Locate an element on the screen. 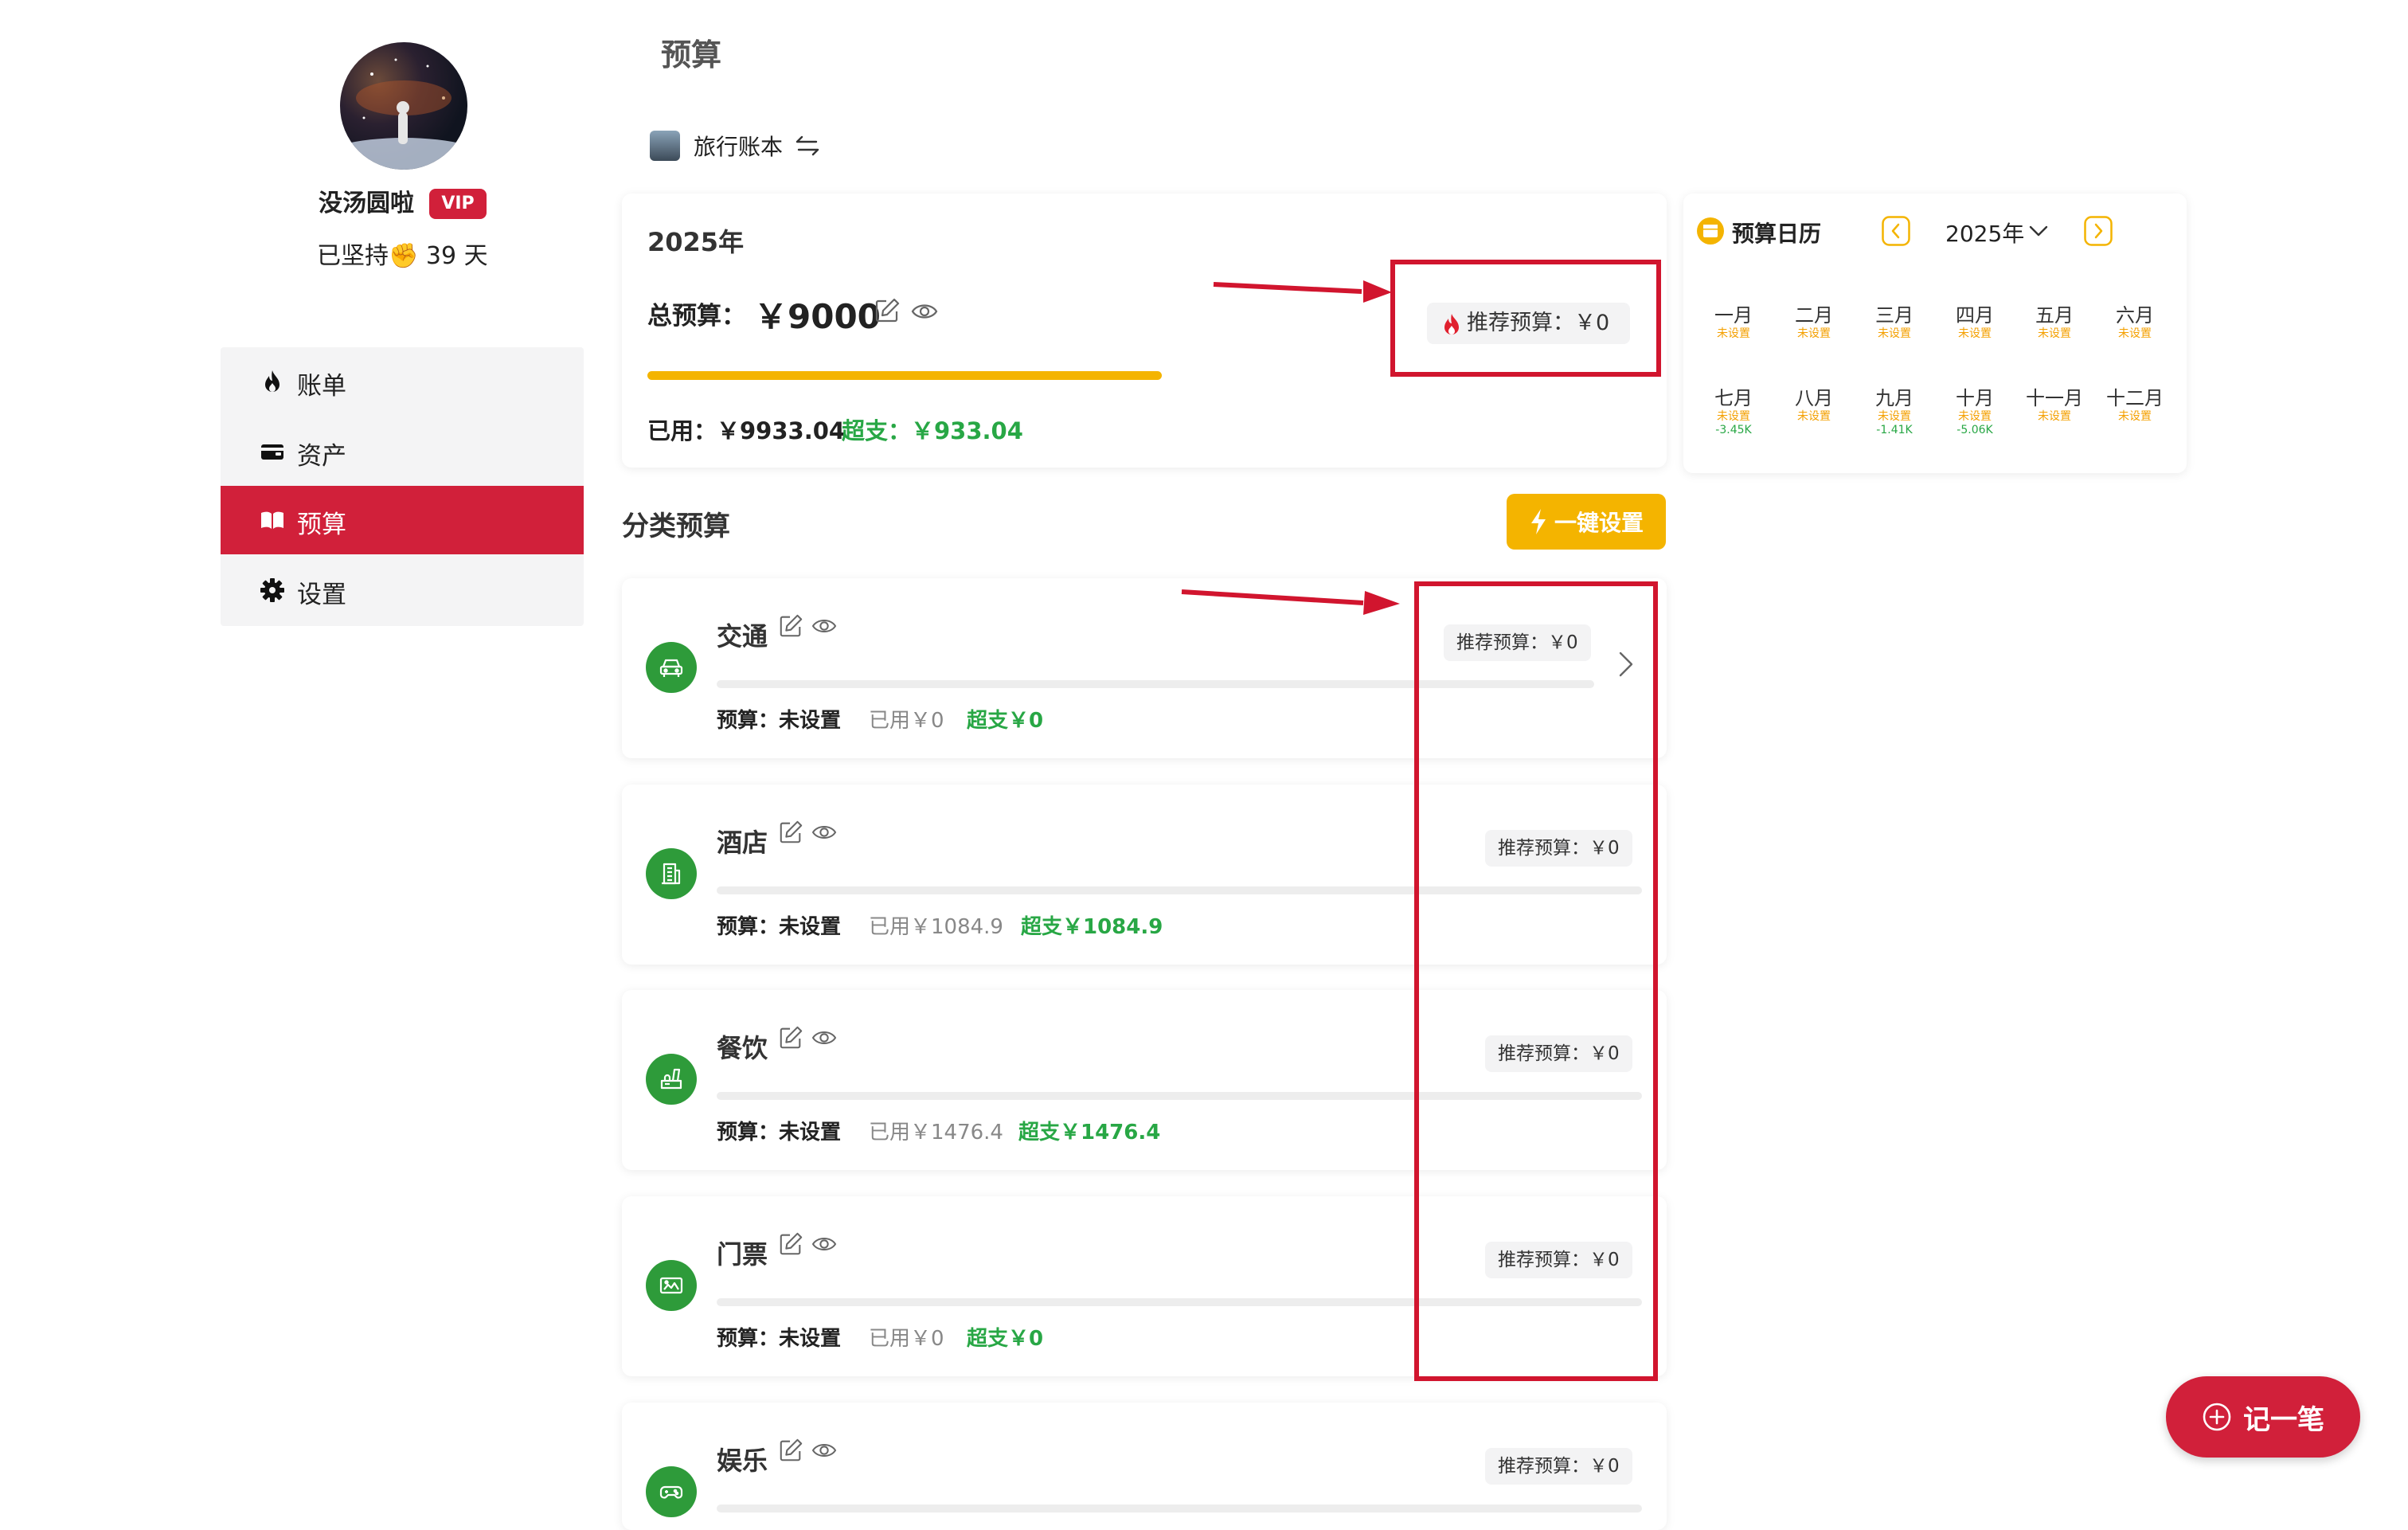  total-budget-value: ￥9000 is located at coordinates (817, 316).